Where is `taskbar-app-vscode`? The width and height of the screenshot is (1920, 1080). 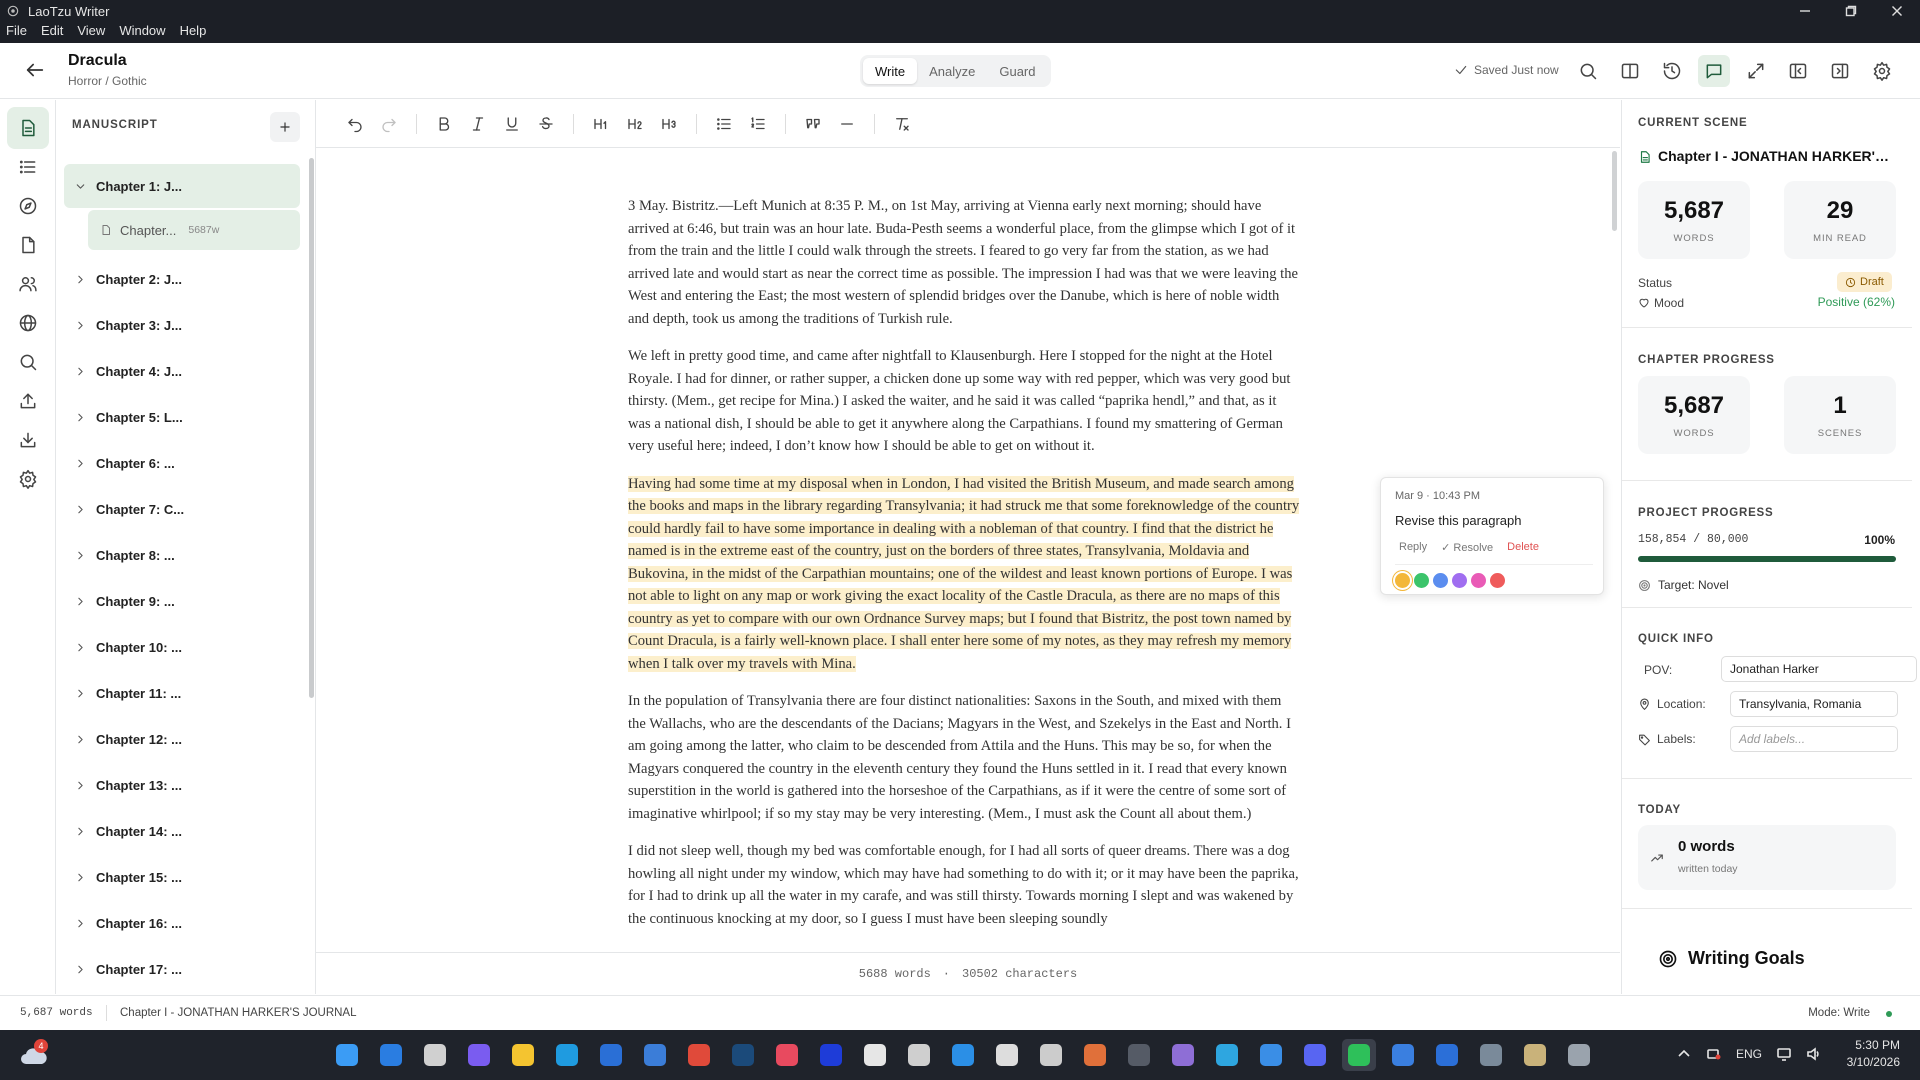
taskbar-app-vscode is located at coordinates (963, 1055).